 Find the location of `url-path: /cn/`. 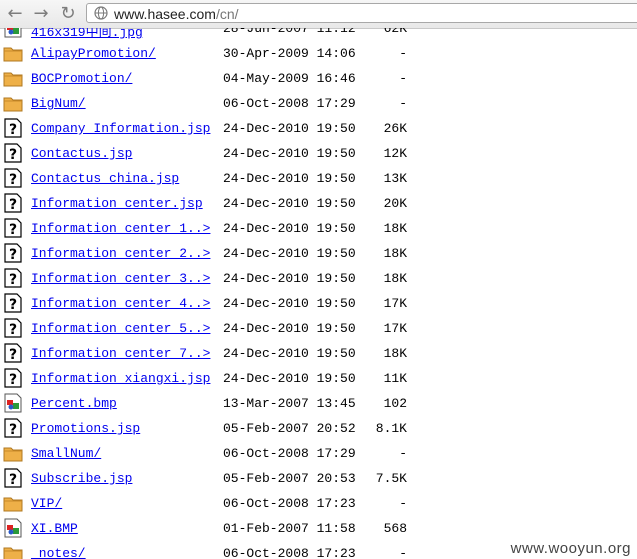

url-path: /cn/ is located at coordinates (227, 14).